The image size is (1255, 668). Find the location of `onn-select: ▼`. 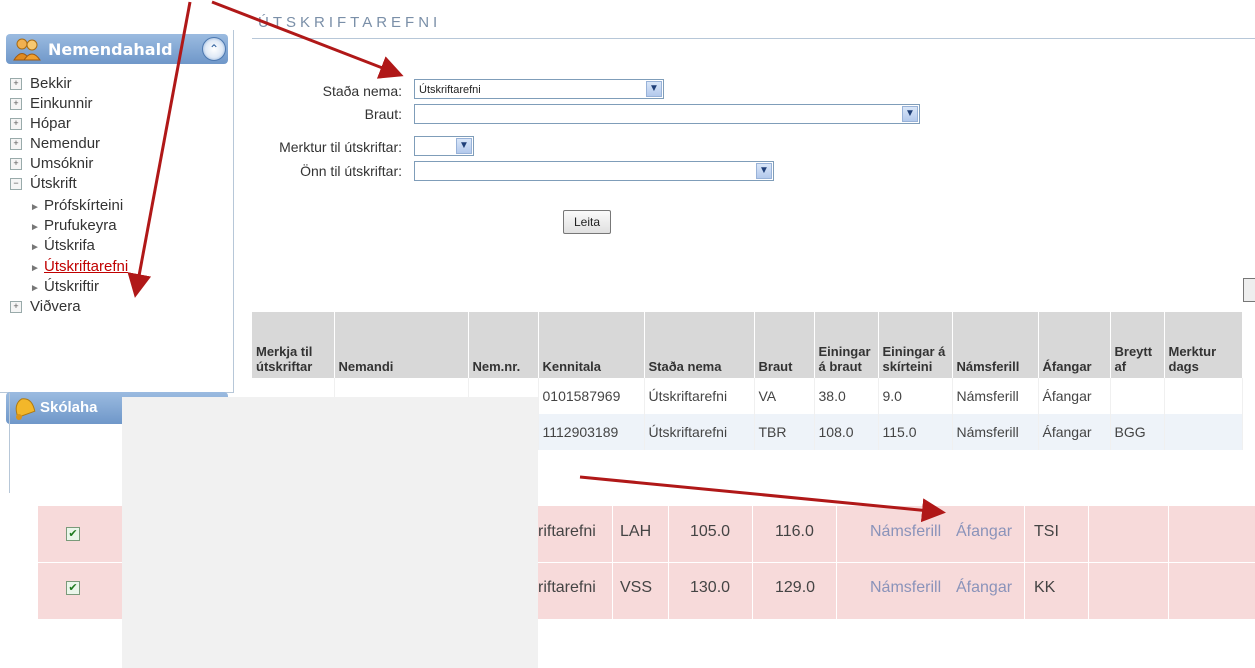

onn-select: ▼ is located at coordinates (594, 171).